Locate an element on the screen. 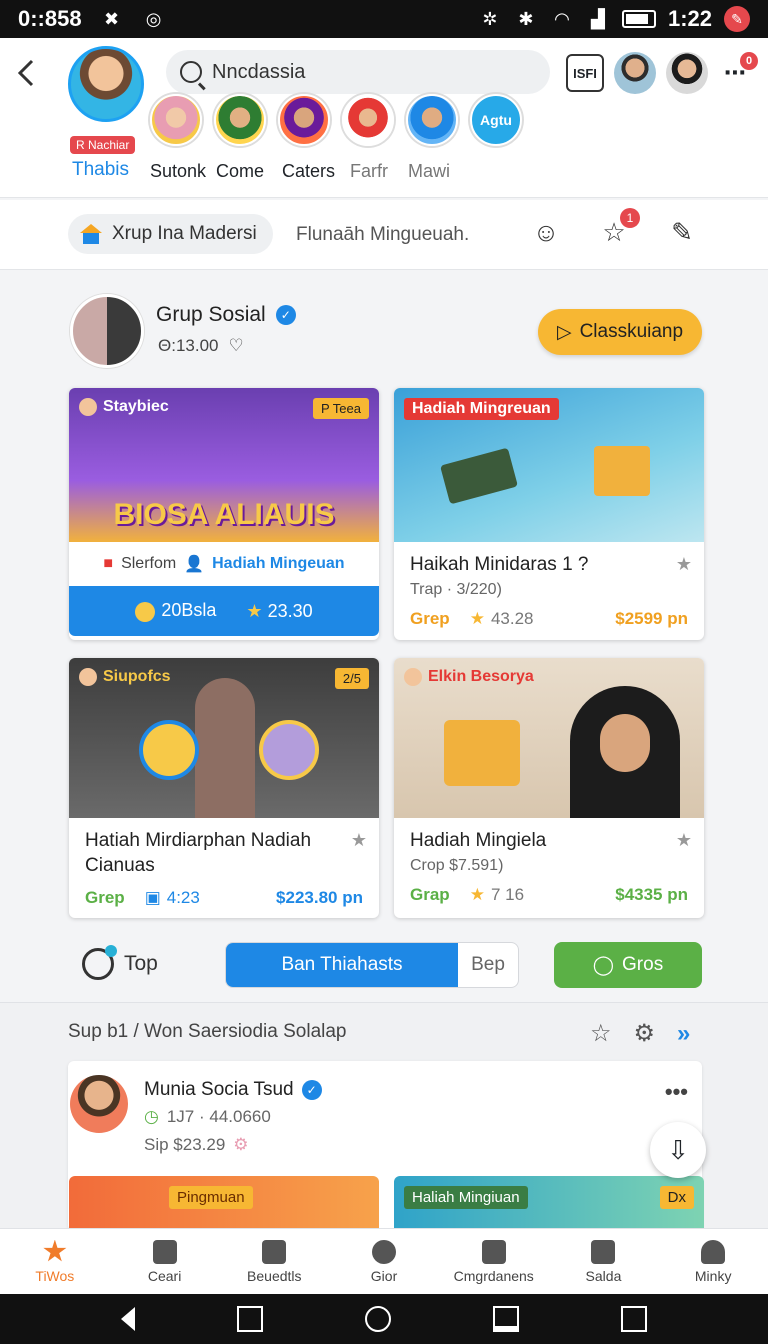 The height and width of the screenshot is (1344, 768). back-button is located at coordinates (27, 75).